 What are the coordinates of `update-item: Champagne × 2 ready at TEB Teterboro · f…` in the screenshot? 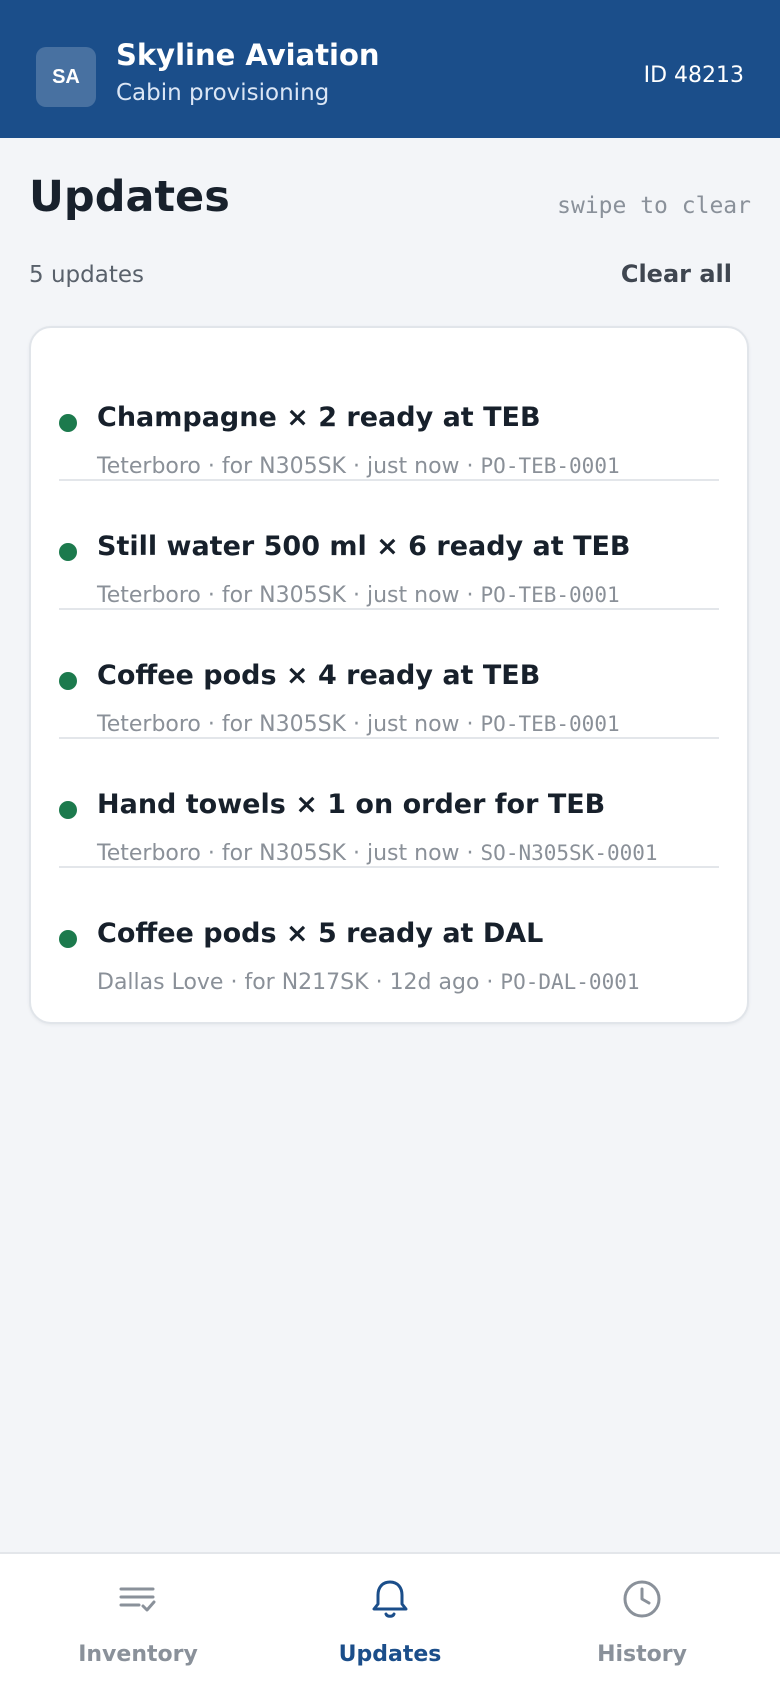 It's located at (389, 416).